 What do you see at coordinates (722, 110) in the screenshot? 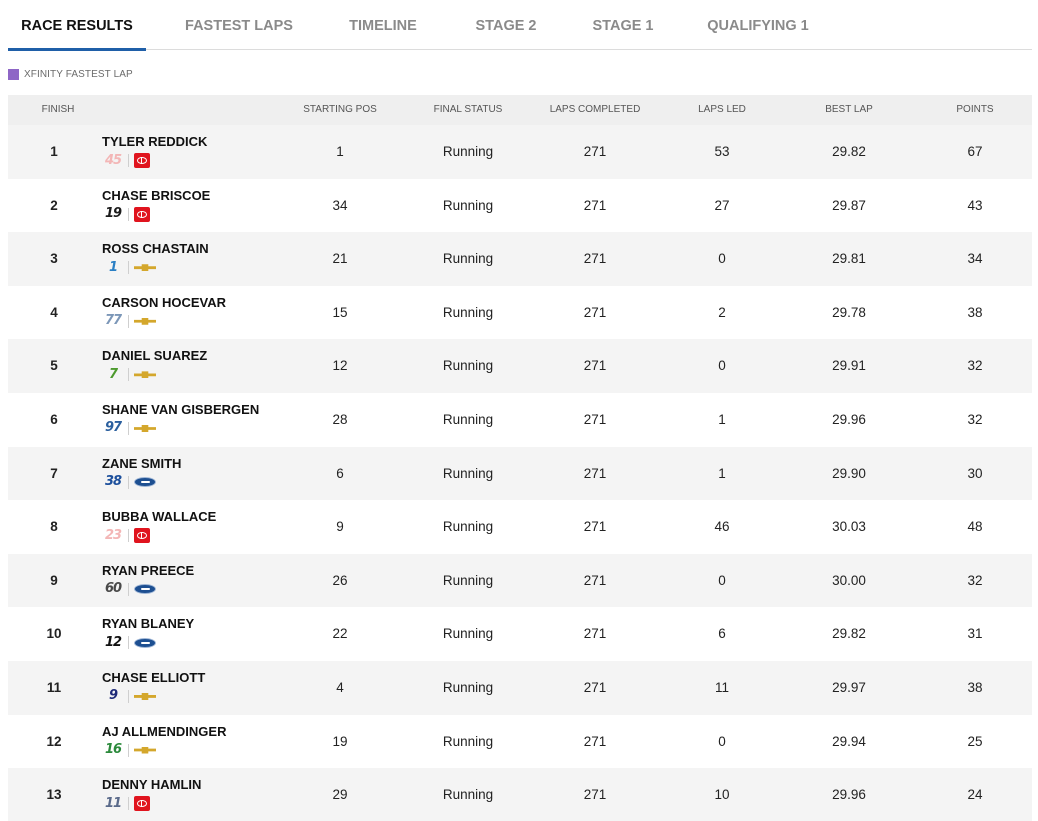
I see `column-header-laps-led: LAPS LED` at bounding box center [722, 110].